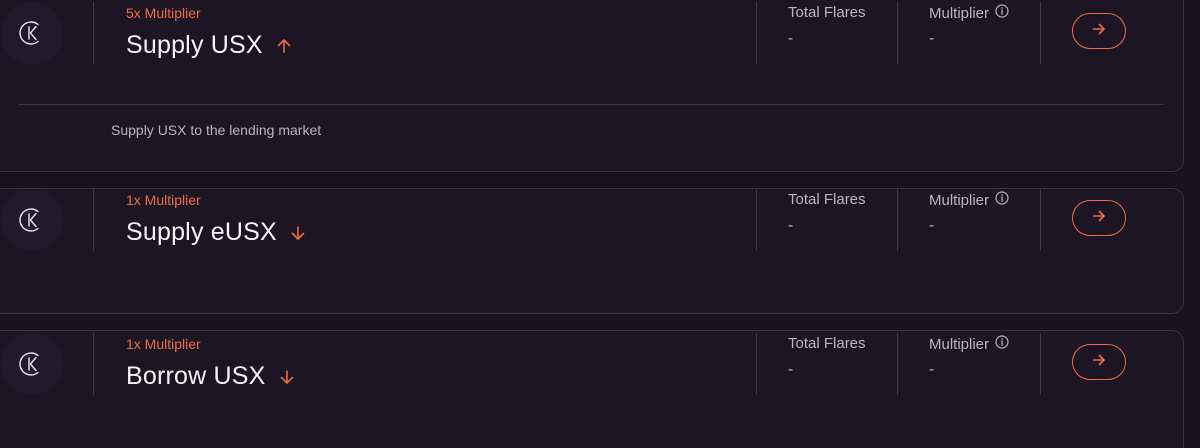 Image resolution: width=1200 pixels, height=448 pixels. I want to click on task-title-wrap: Supply eUSX, so click(216, 232).